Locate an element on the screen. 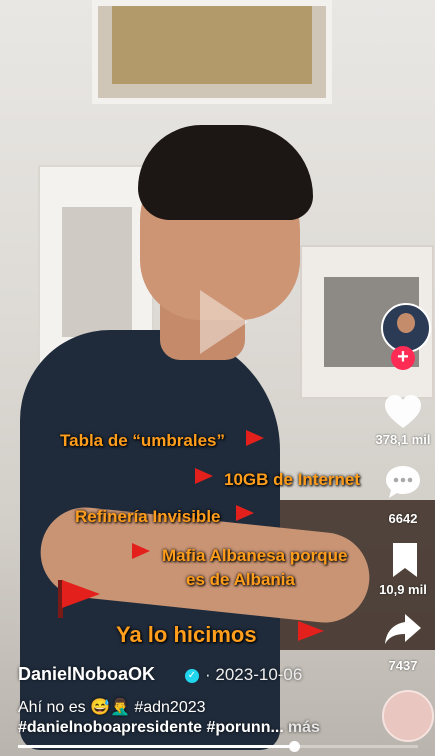  video-progress-bar is located at coordinates (218, 746).